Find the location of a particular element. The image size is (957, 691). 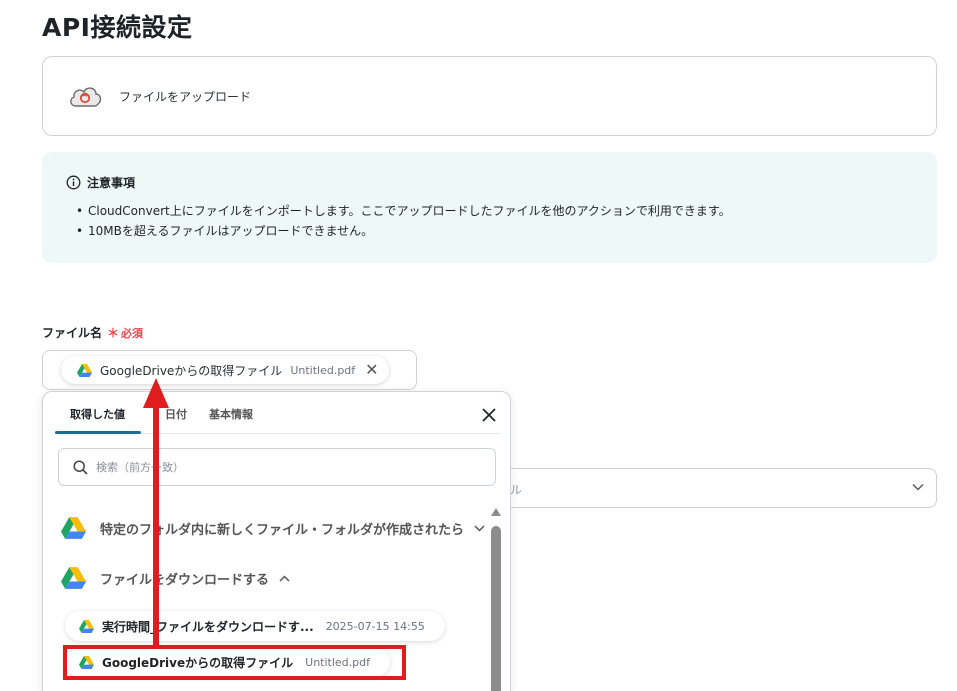

annotation-highlight-box is located at coordinates (234, 662).